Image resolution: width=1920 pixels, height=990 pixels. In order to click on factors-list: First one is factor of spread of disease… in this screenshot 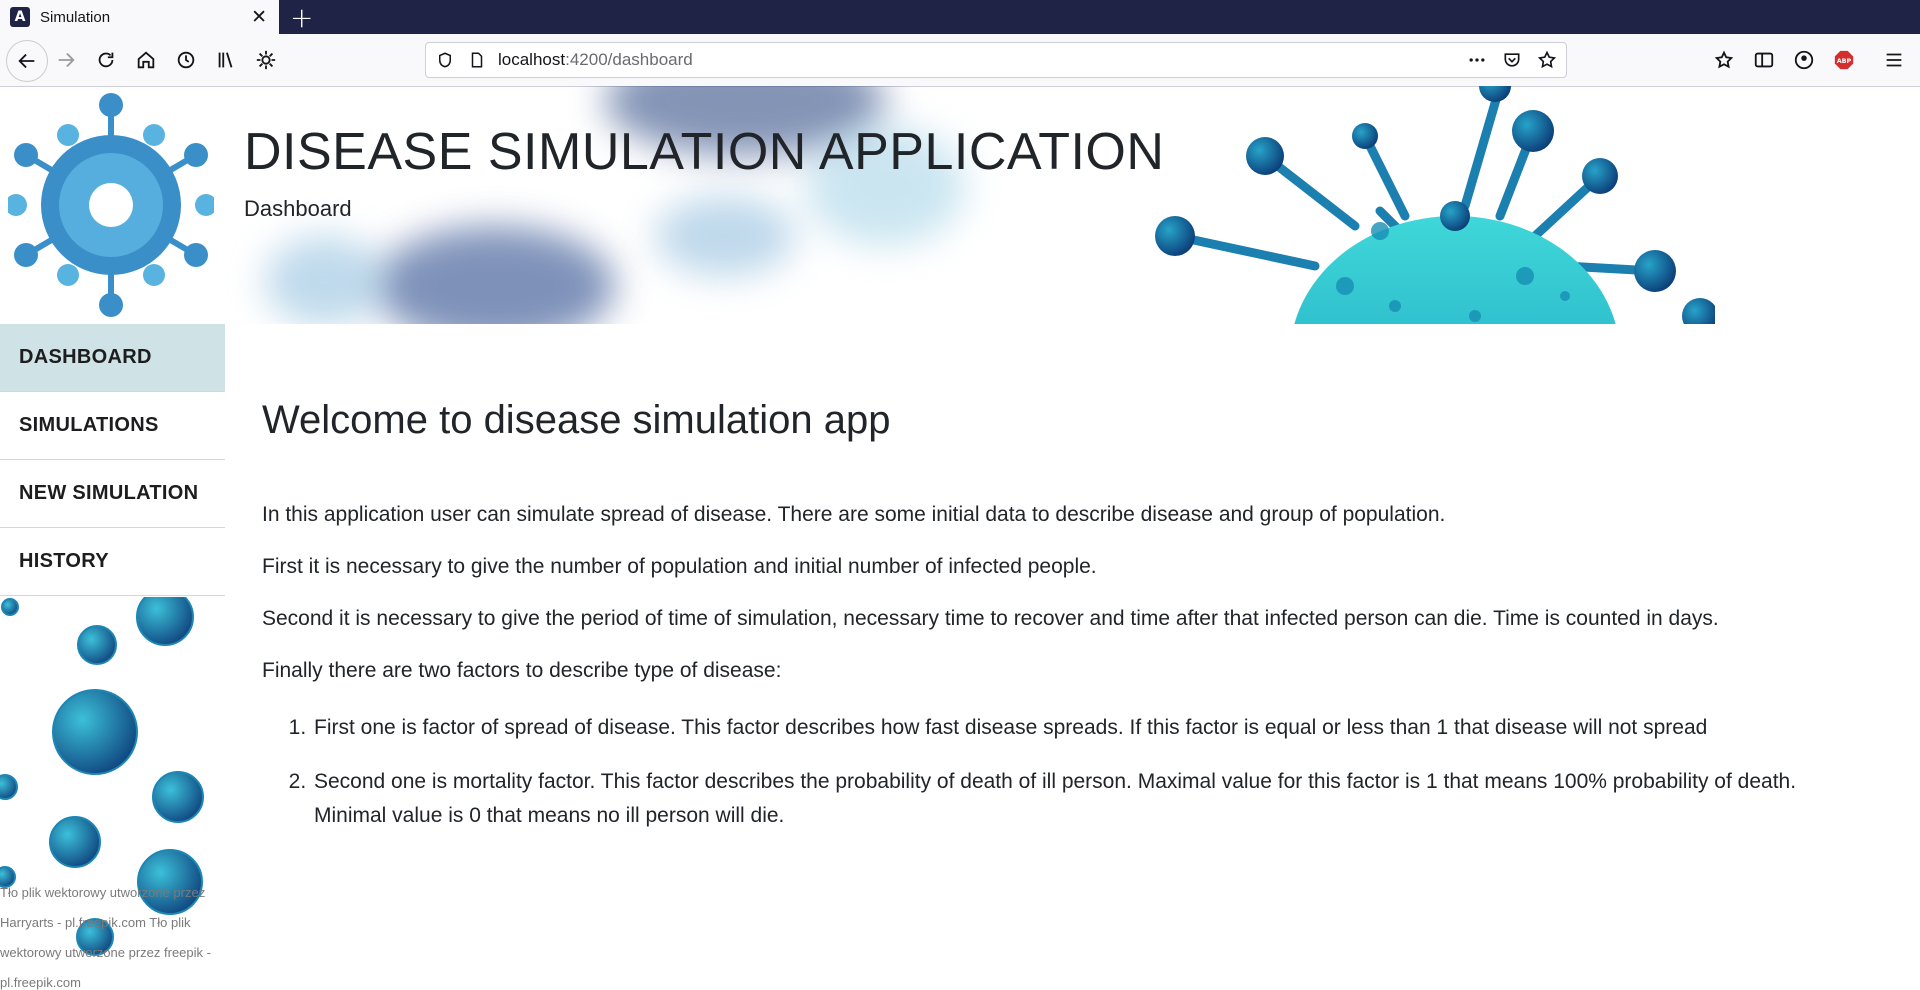, I will do `click(1062, 772)`.